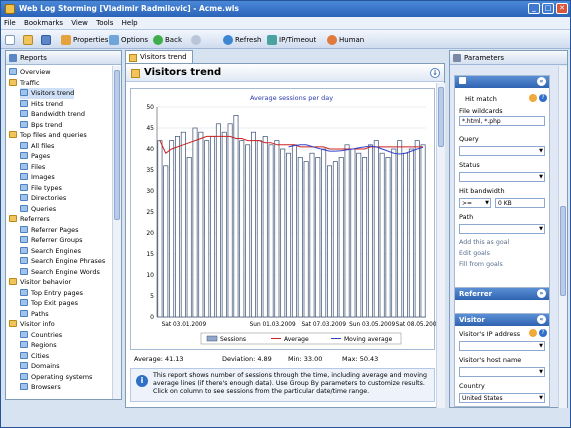 This screenshot has width=571, height=428. Describe the element at coordinates (242, 40) in the screenshot. I see `refresh-button: Refresh` at that location.